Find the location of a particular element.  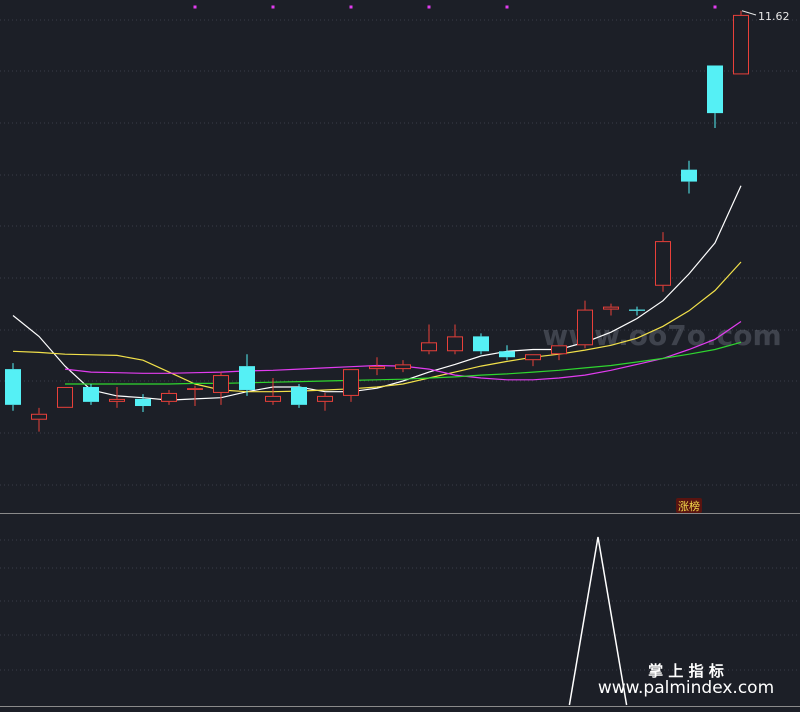

price-labels: 11.62 is located at coordinates (765, 16).